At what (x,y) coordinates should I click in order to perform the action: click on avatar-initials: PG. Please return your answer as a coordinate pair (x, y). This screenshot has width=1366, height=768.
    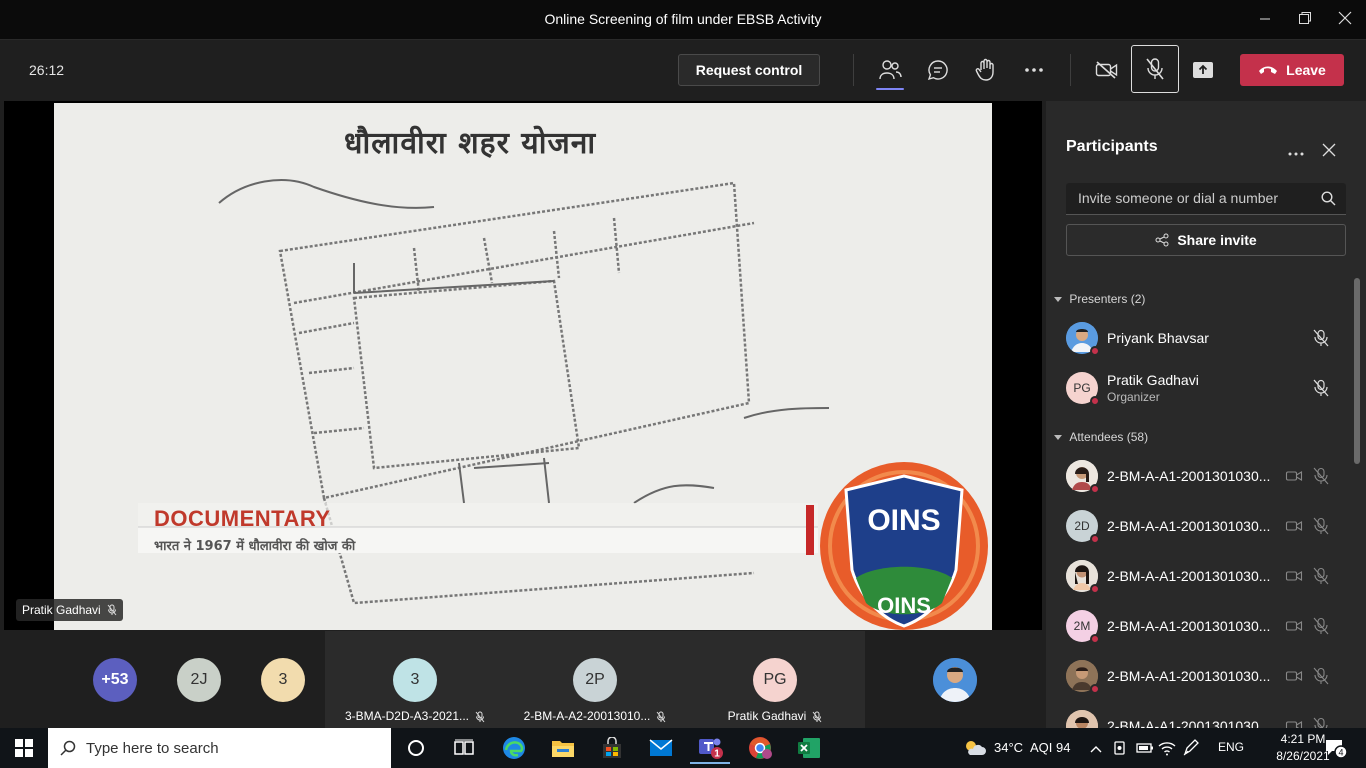
    Looking at the image, I should click on (1082, 388).